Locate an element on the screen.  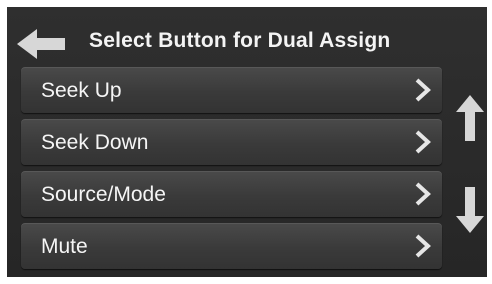
scroll-down-button is located at coordinates (470, 210).